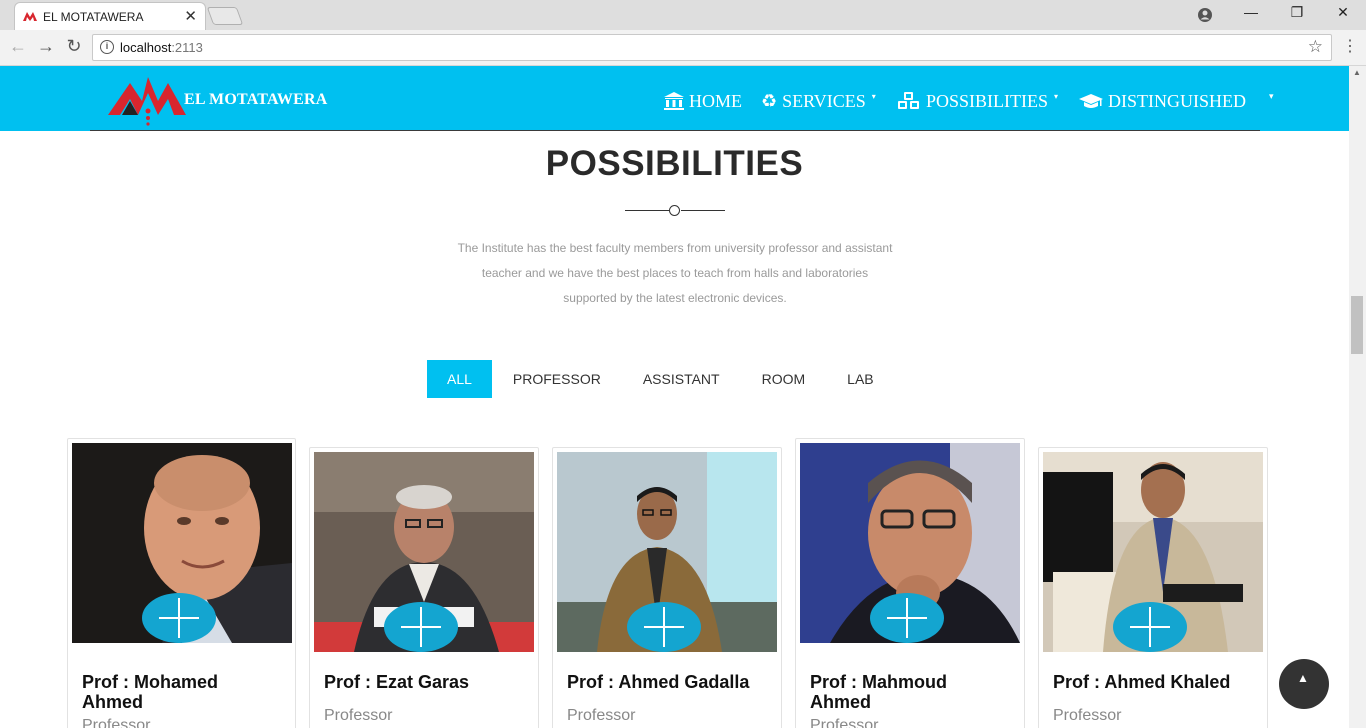 The height and width of the screenshot is (728, 1366). What do you see at coordinates (769, 101) in the screenshot?
I see `recycle-icon: ♻` at bounding box center [769, 101].